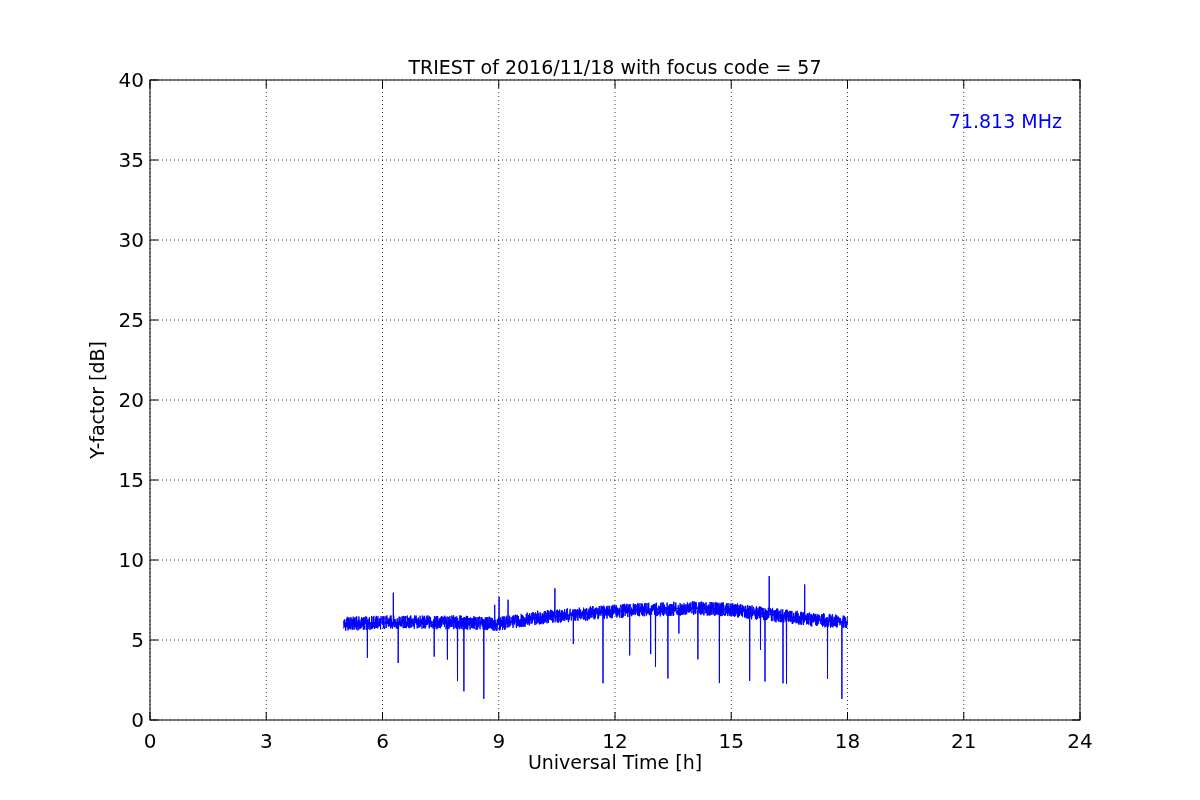 The height and width of the screenshot is (800, 1200). I want to click on y-tick-label: 15, so click(131, 480).